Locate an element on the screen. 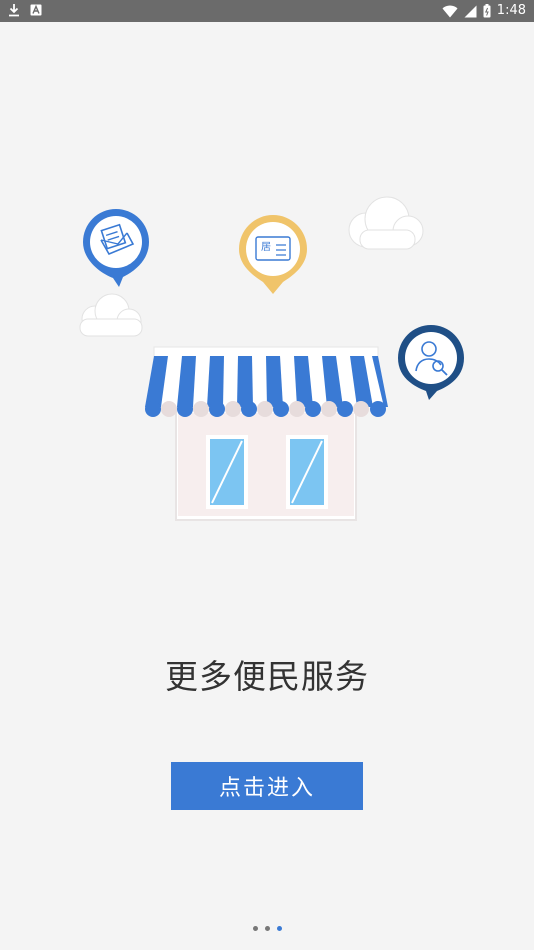  status-bar: 1:48 is located at coordinates (267, 11).